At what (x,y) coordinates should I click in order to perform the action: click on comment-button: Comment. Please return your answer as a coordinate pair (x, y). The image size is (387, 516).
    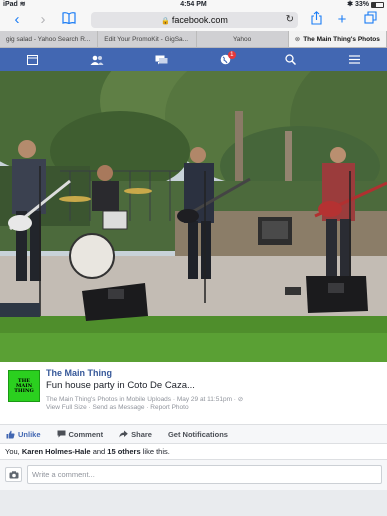
    Looking at the image, I should click on (80, 434).